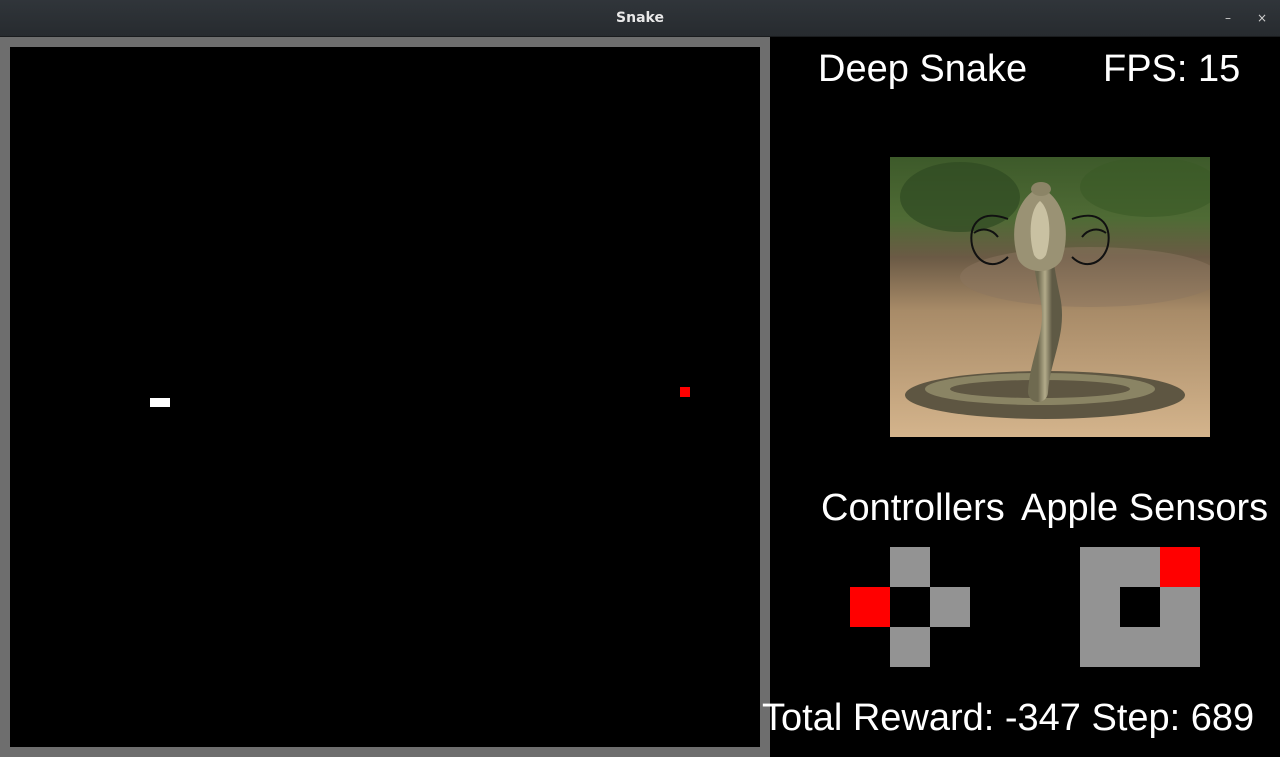  Describe the element at coordinates (685, 392) in the screenshot. I see `apple` at that location.